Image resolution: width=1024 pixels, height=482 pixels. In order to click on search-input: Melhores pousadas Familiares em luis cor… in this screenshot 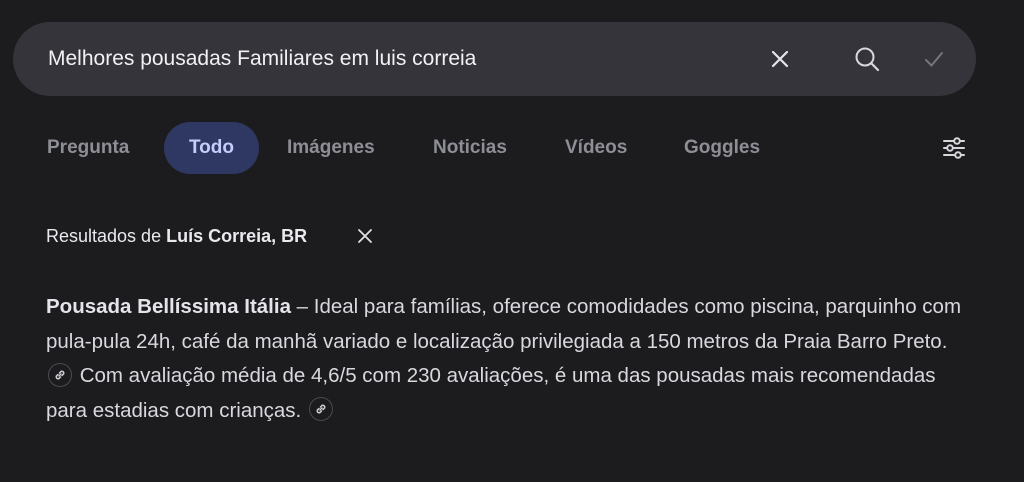, I will do `click(262, 59)`.